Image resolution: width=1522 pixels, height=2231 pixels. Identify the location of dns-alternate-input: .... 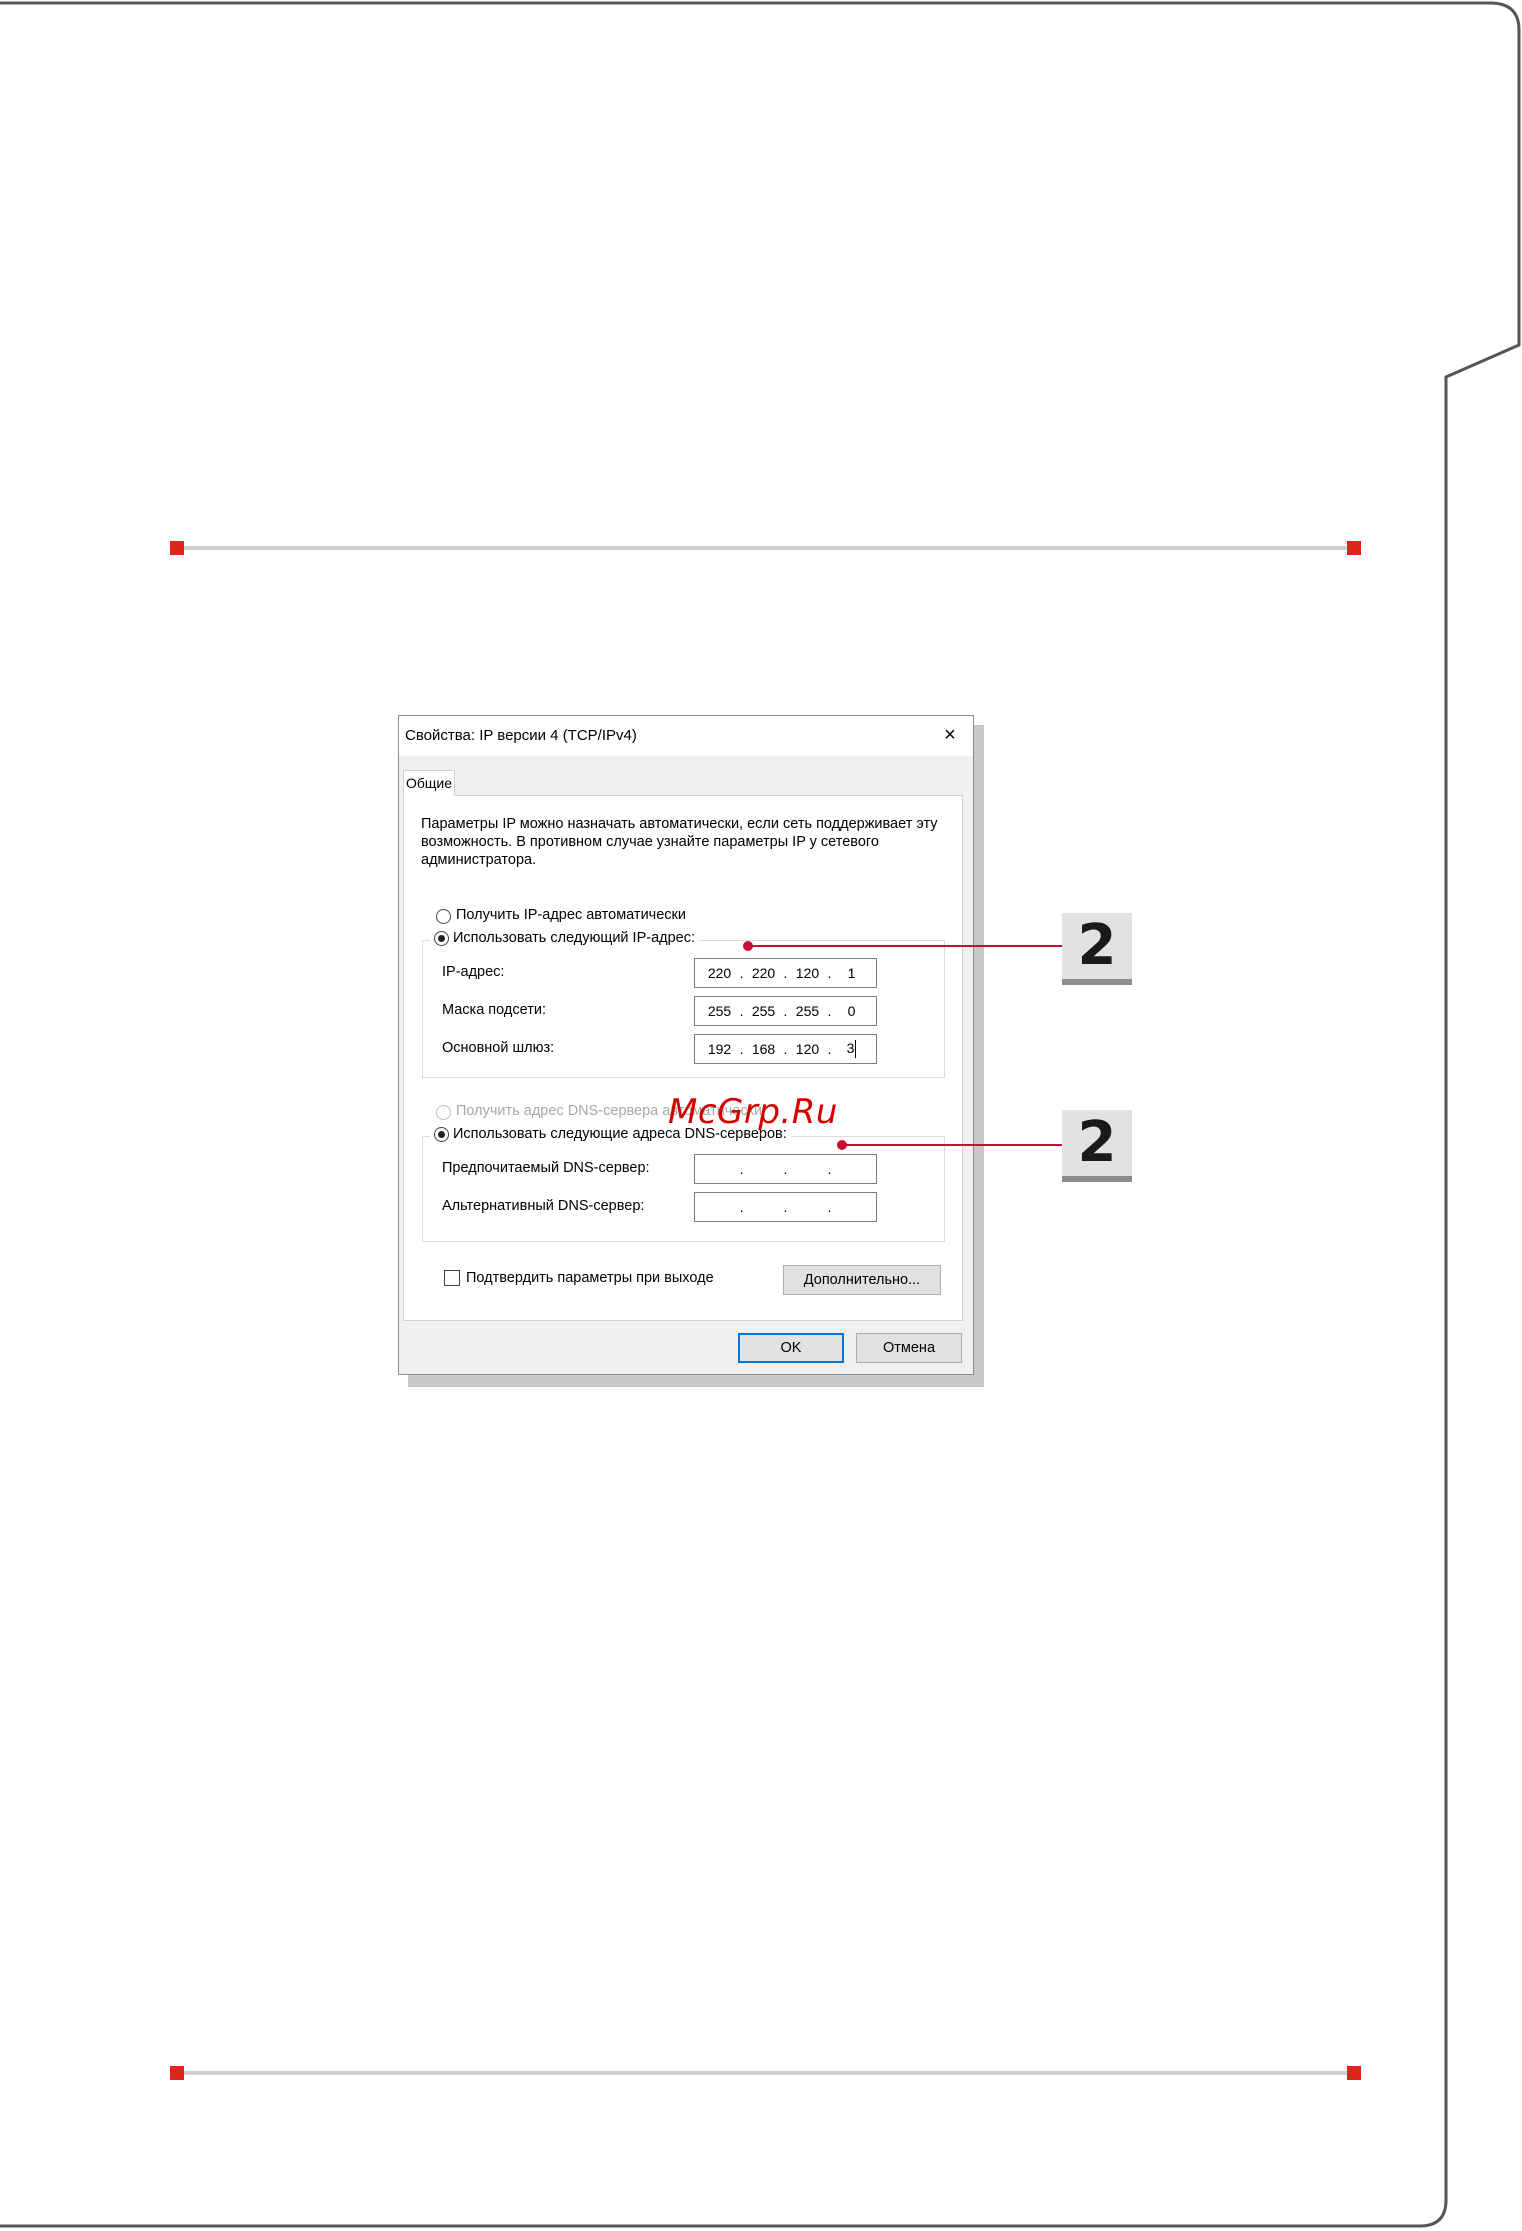
(785, 1207).